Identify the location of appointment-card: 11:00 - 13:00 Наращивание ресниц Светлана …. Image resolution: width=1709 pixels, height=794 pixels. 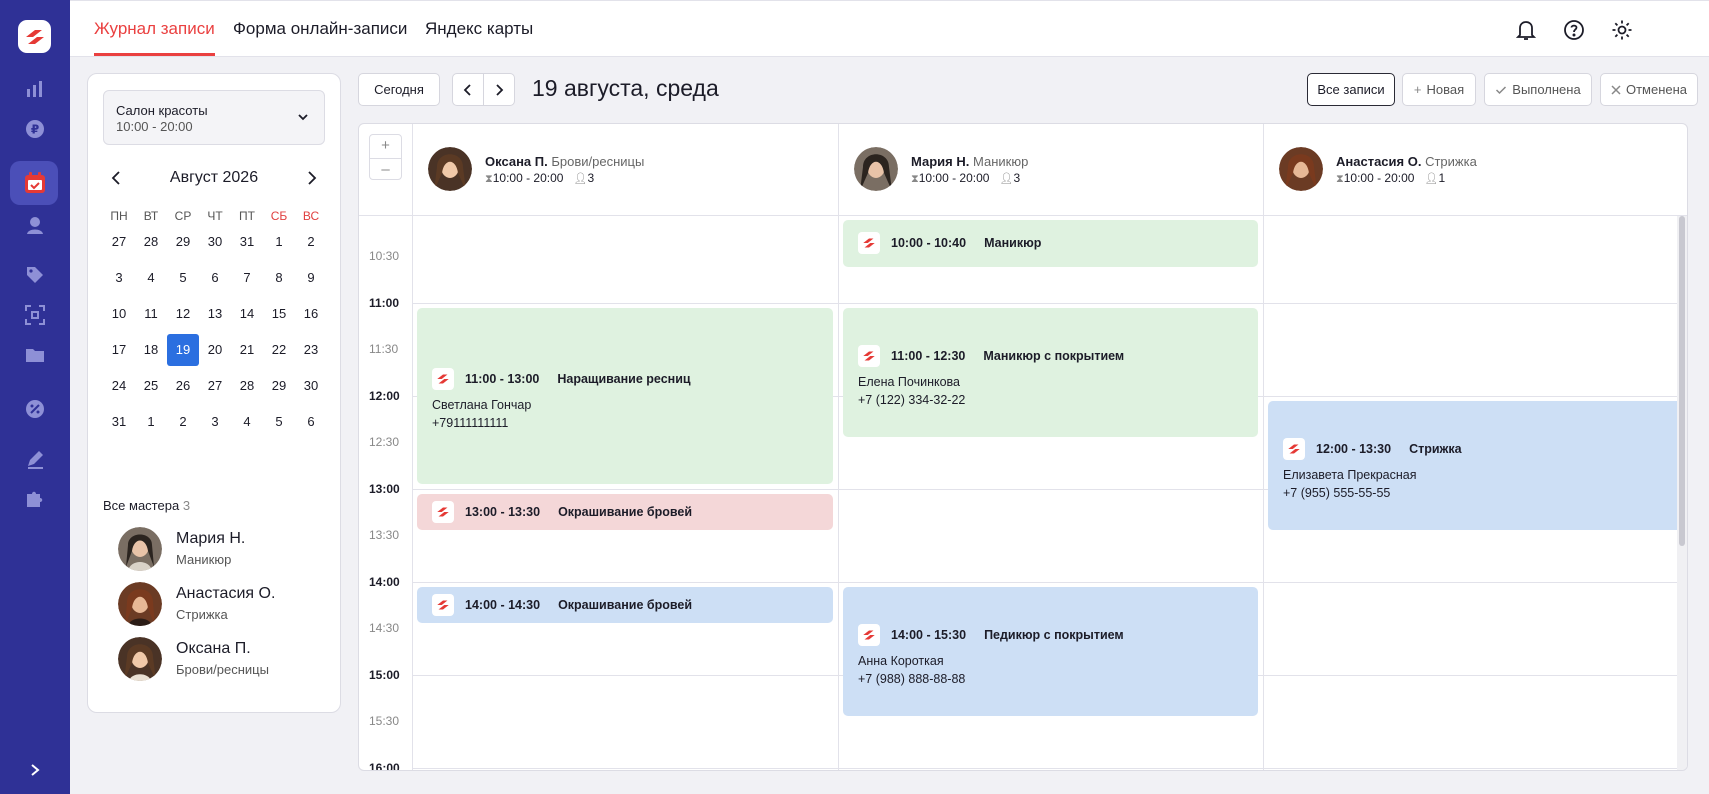
(625, 395).